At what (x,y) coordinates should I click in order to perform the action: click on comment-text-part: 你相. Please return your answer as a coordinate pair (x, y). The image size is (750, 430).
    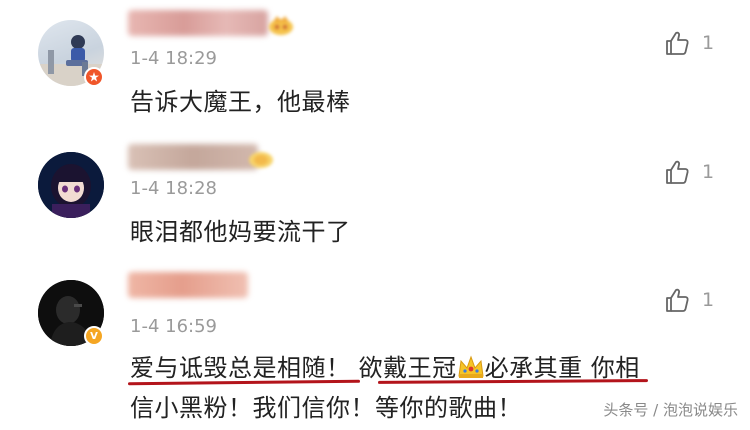
    Looking at the image, I should click on (611, 368).